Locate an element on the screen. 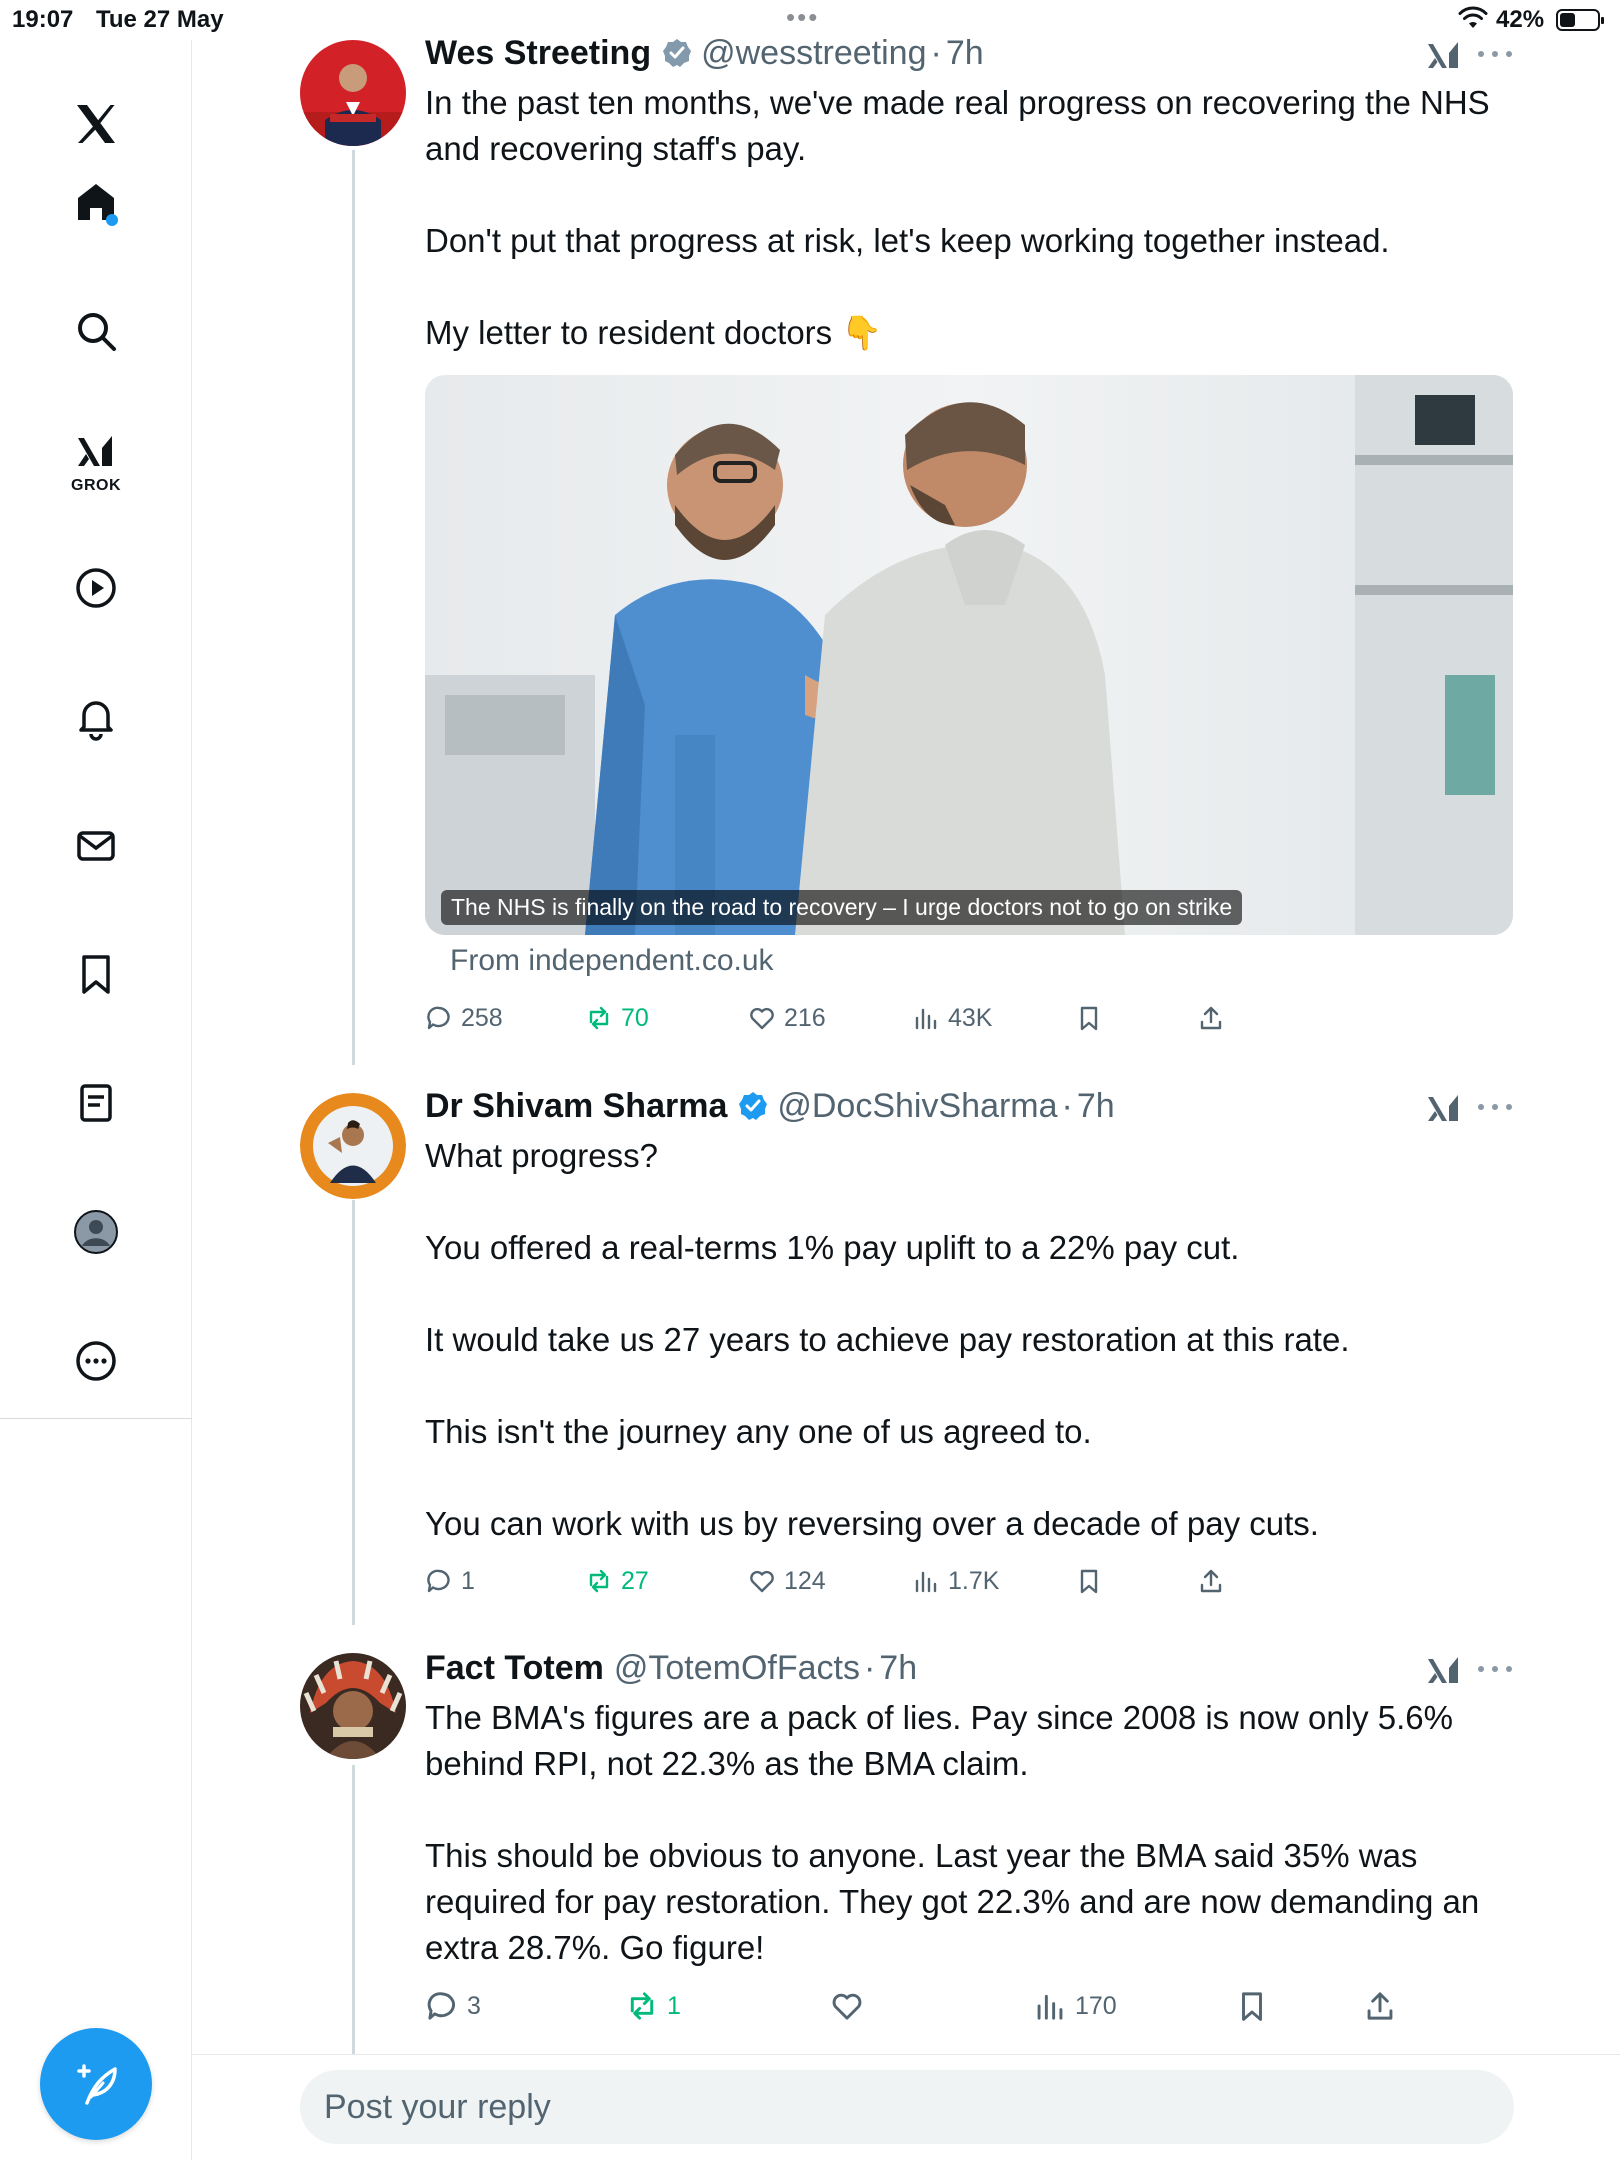 Image resolution: width=1620 pixels, height=2160 pixels. x-logo-icon is located at coordinates (96, 124).